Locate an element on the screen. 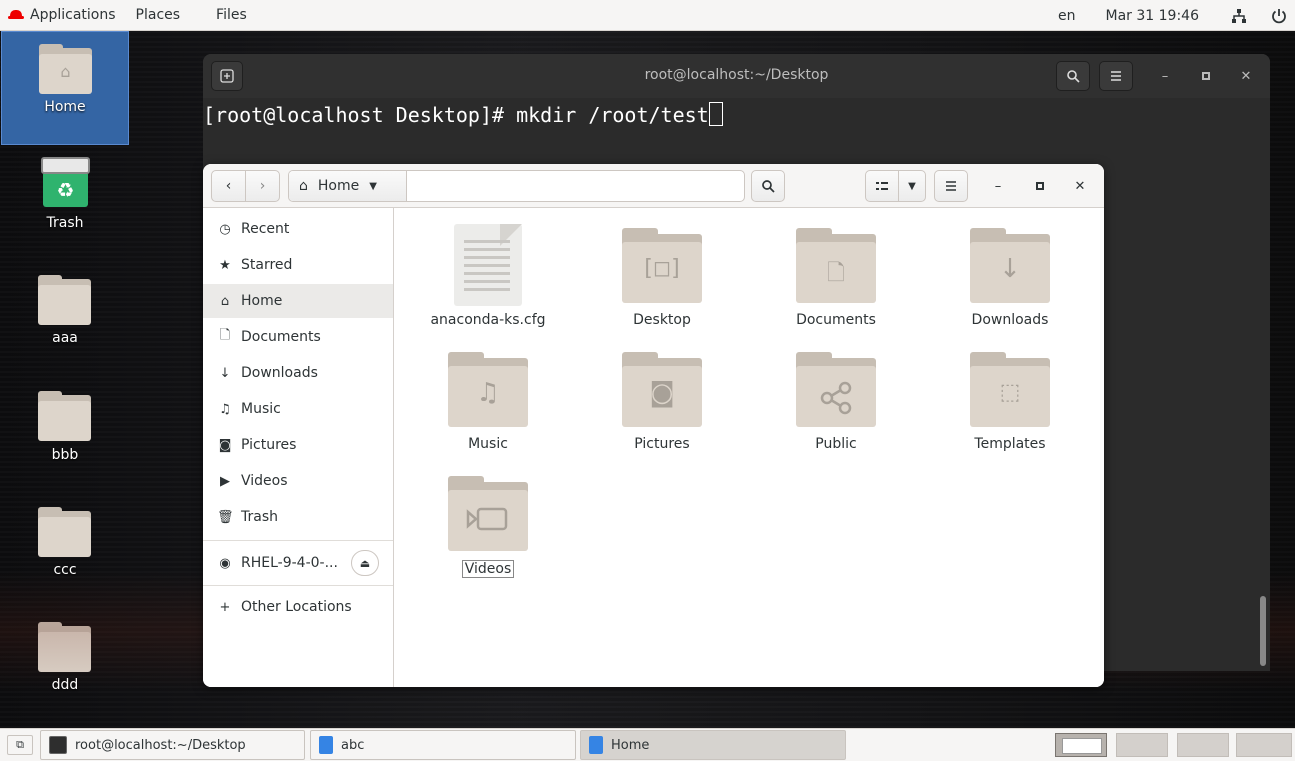 Image resolution: width=1295 pixels, height=761 pixels. files-headerbar: ‹ › ⌂ Home ▼ ▼ – ✕ is located at coordinates (653, 186).